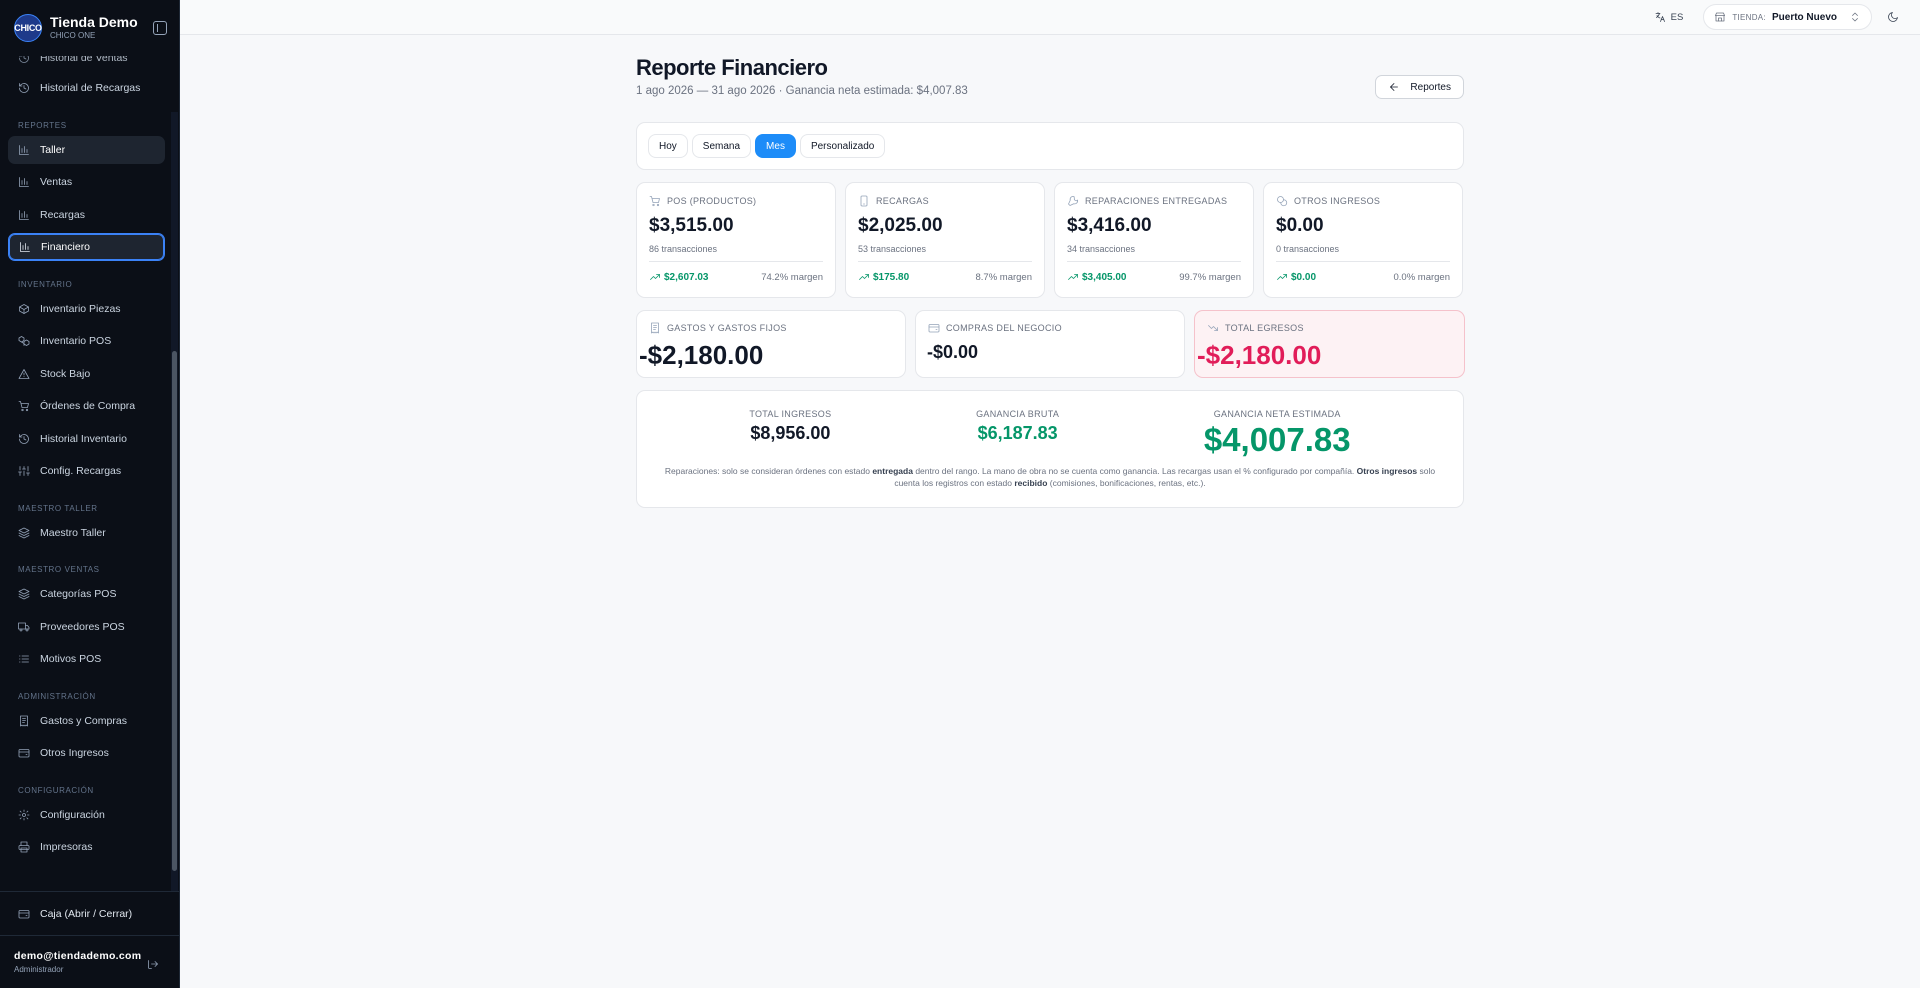  Describe the element at coordinates (57, 696) in the screenshot. I see `section-title-administracion: ADMINISTRACIÓN` at that location.